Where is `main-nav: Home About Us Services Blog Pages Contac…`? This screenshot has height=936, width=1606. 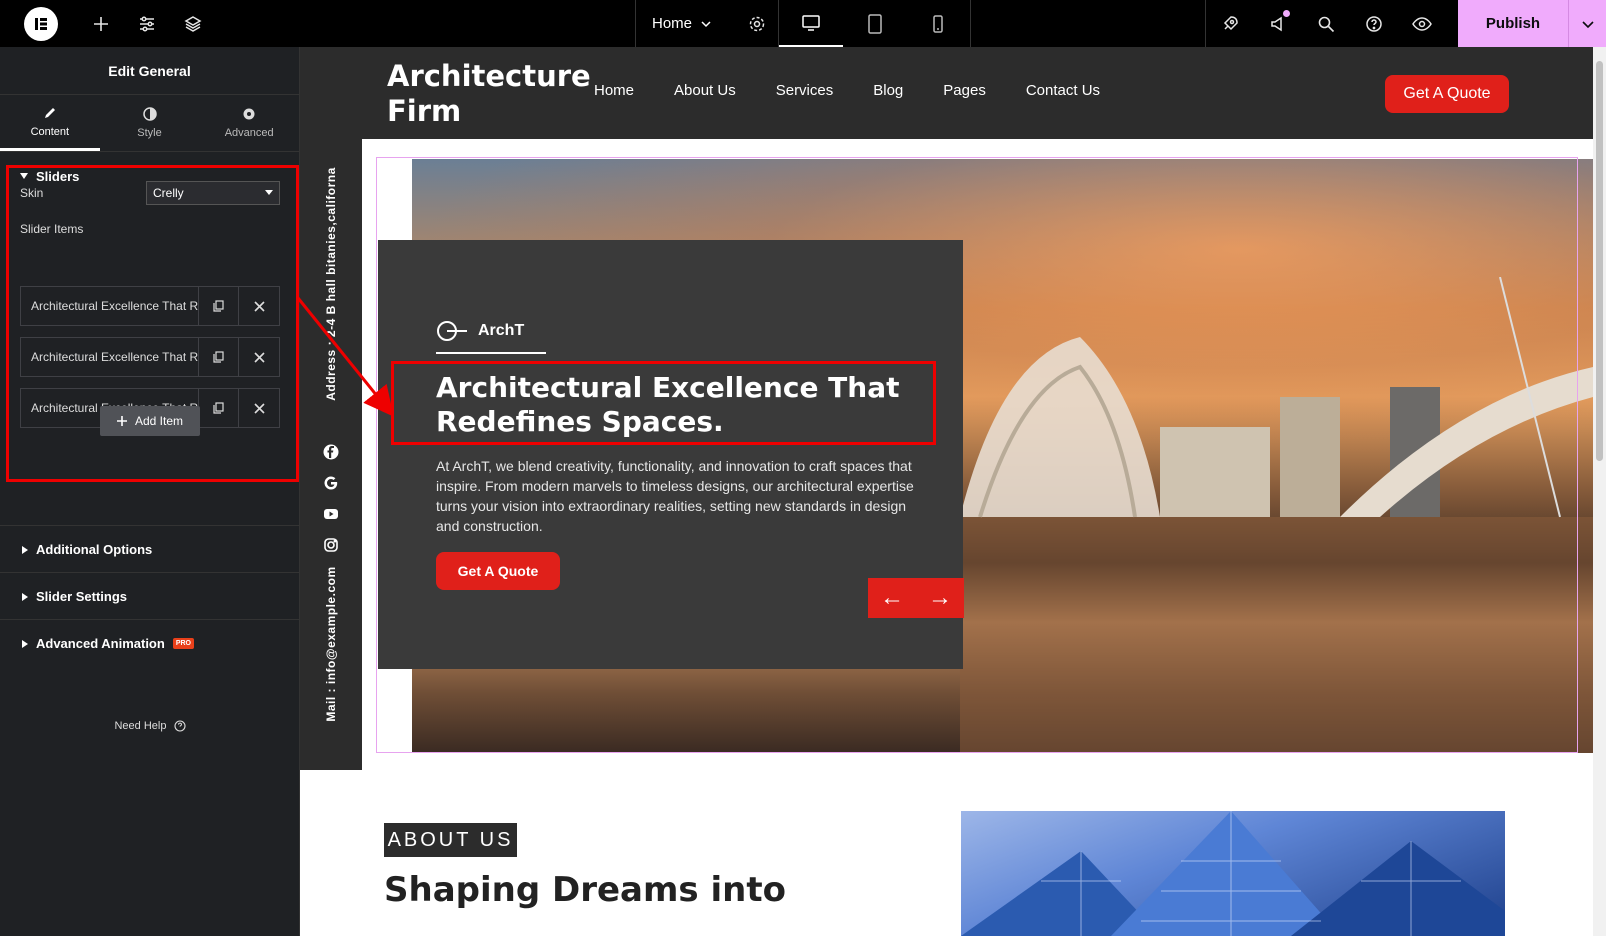
main-nav: Home About Us Services Blog Pages Contac… is located at coordinates (847, 90).